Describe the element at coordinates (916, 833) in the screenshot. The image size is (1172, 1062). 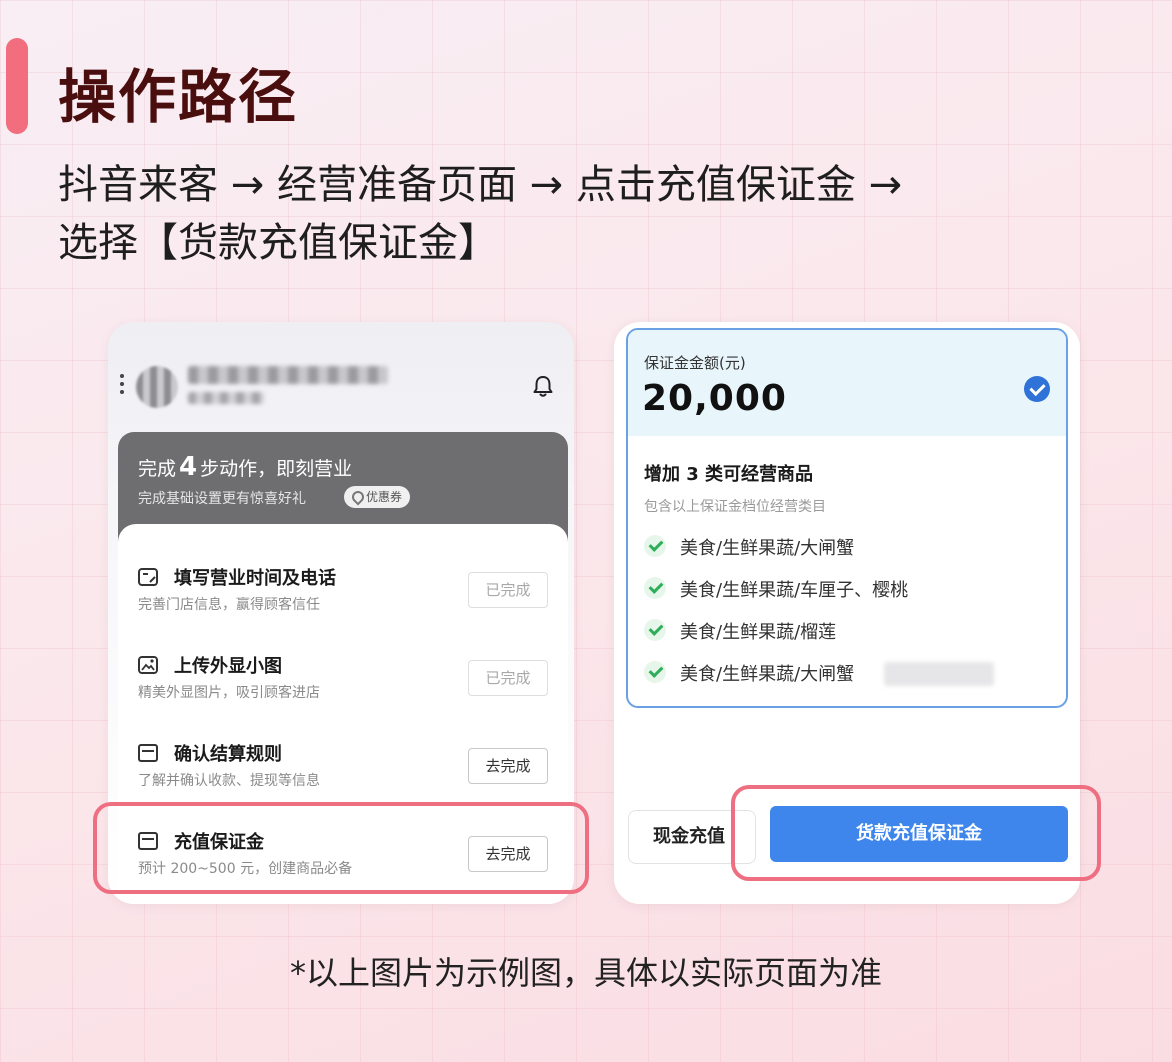
I see `highlight-loan-recharge-button` at that location.